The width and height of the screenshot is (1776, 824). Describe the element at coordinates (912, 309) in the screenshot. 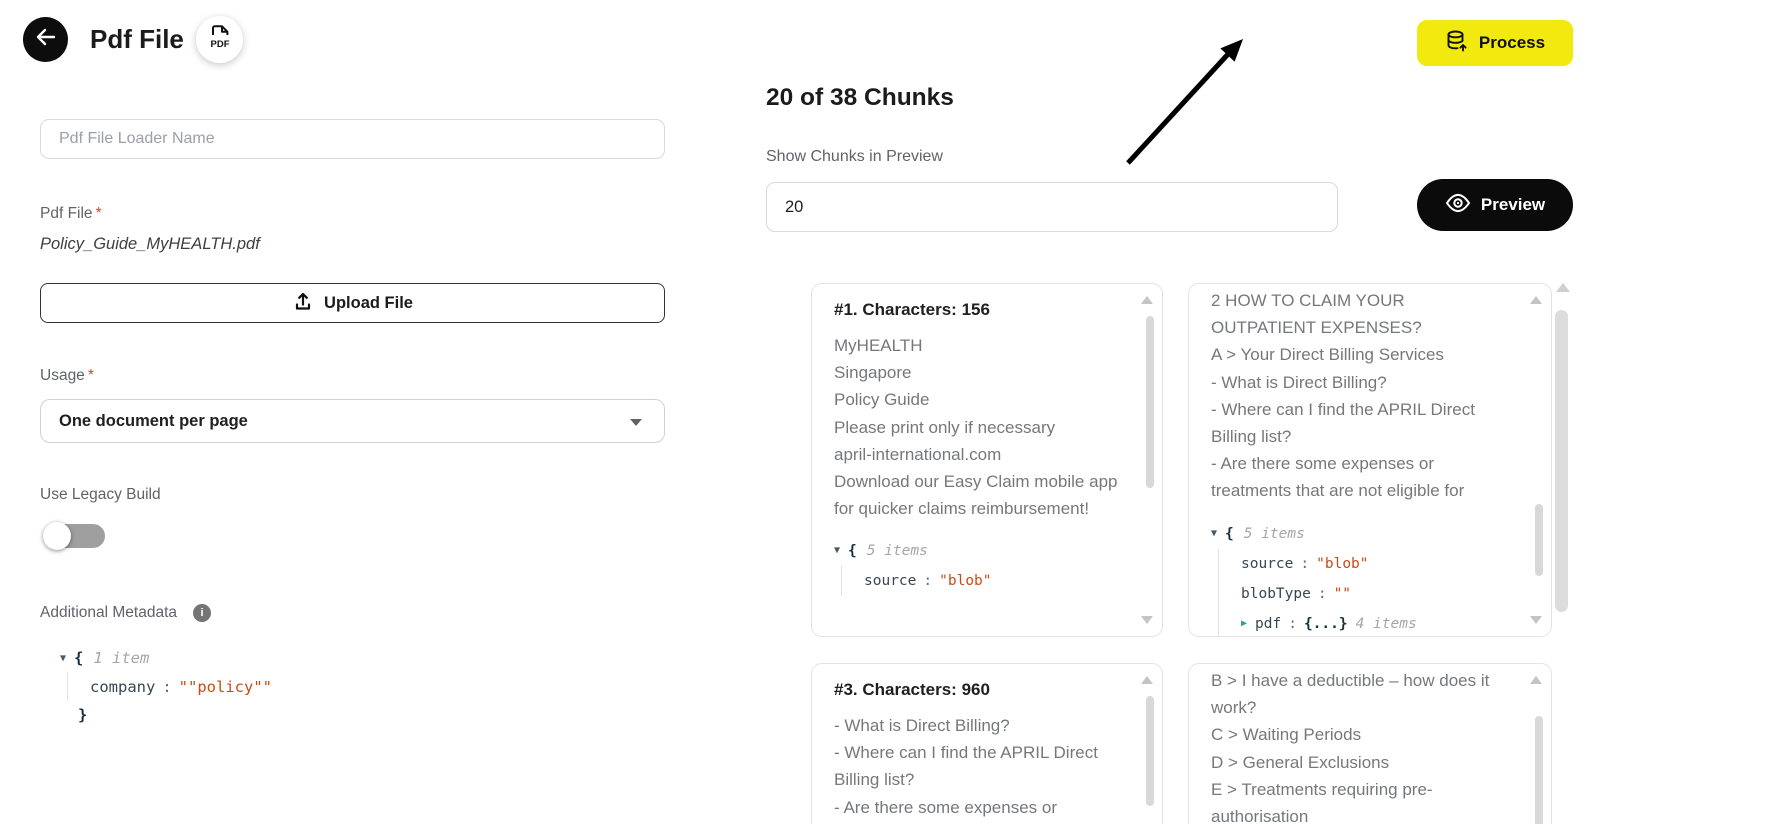

I see `chunk-card-title: #1. Characters: 156` at that location.